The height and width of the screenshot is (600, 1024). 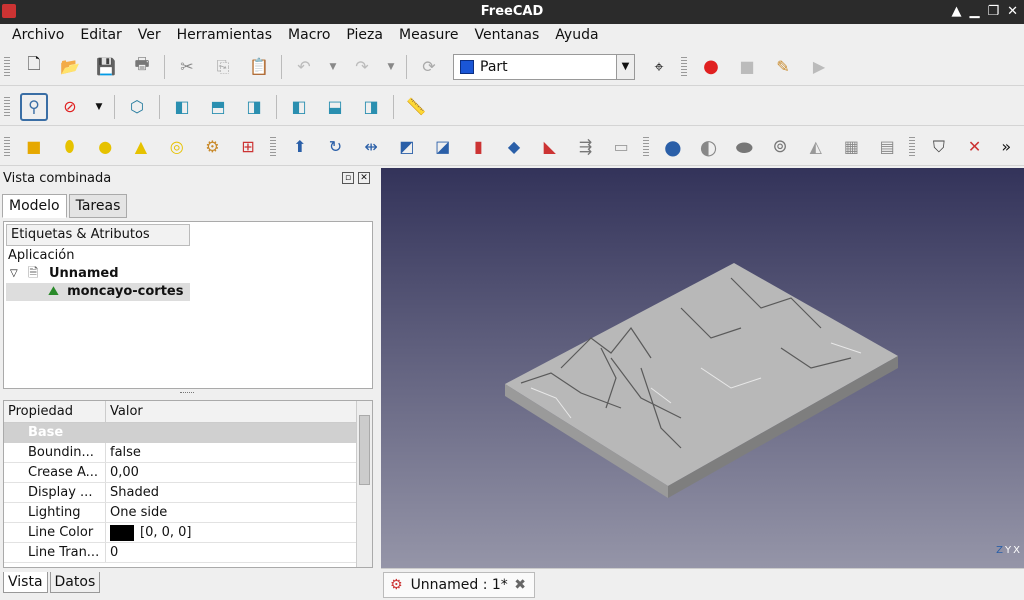 What do you see at coordinates (506, 35) in the screenshot?
I see `menu-ventanas: Ventanas` at bounding box center [506, 35].